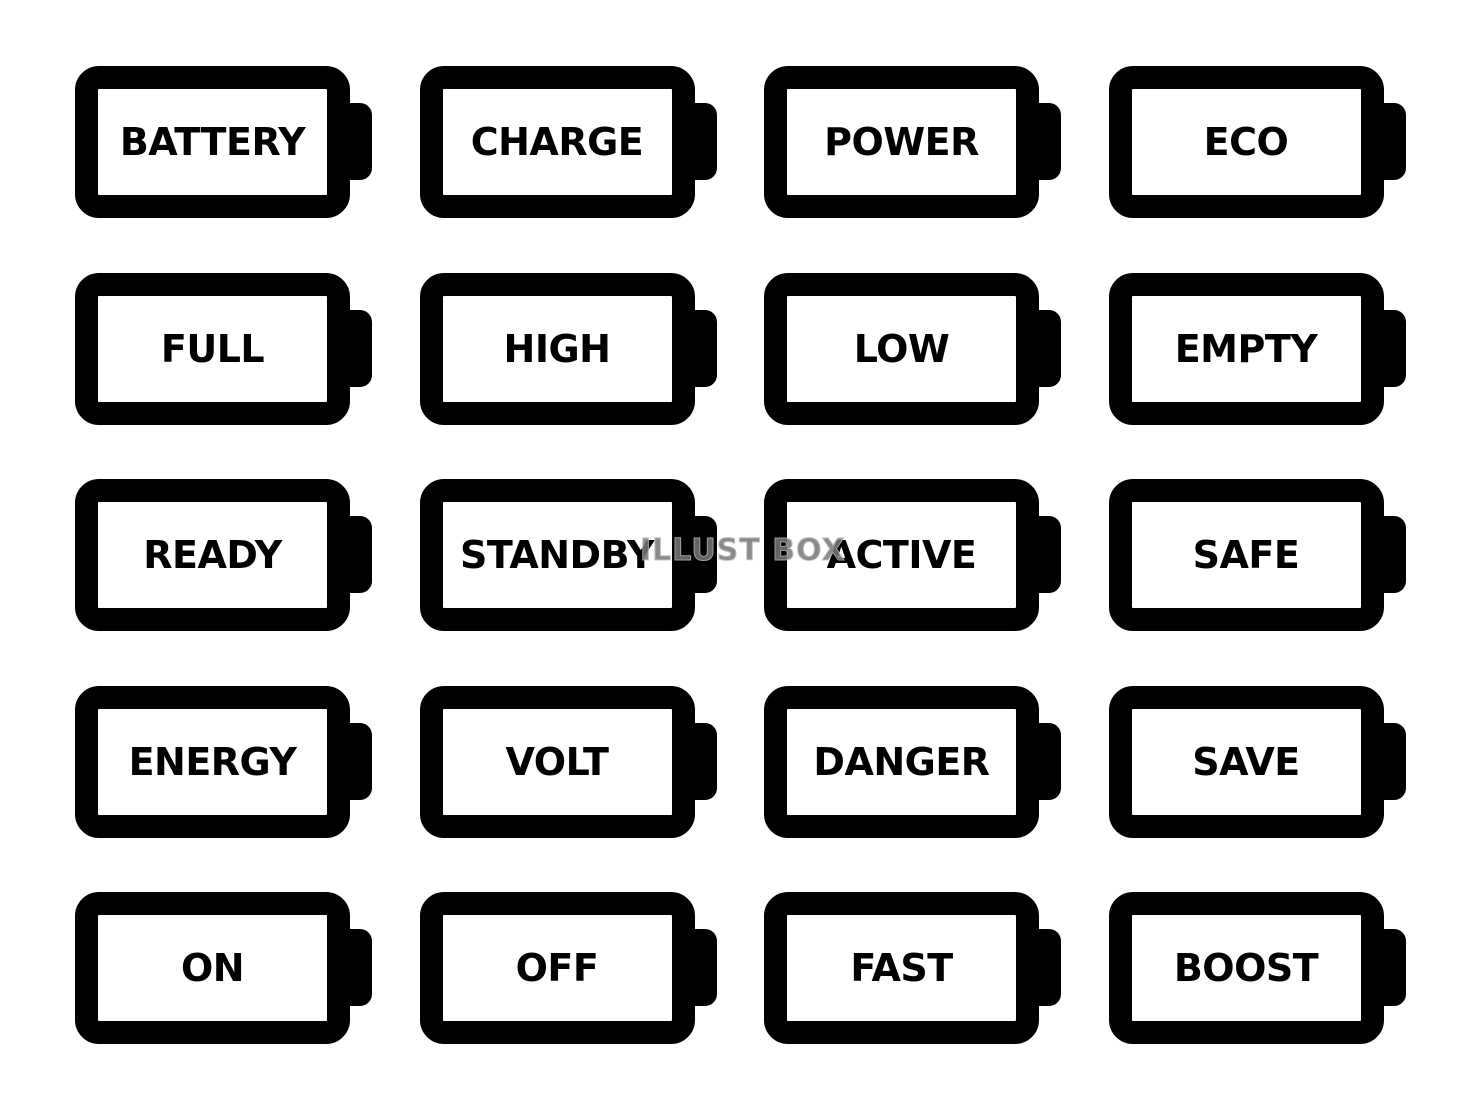 The width and height of the screenshot is (1480, 1110). I want to click on battery-label: ENERGY, so click(212, 761).